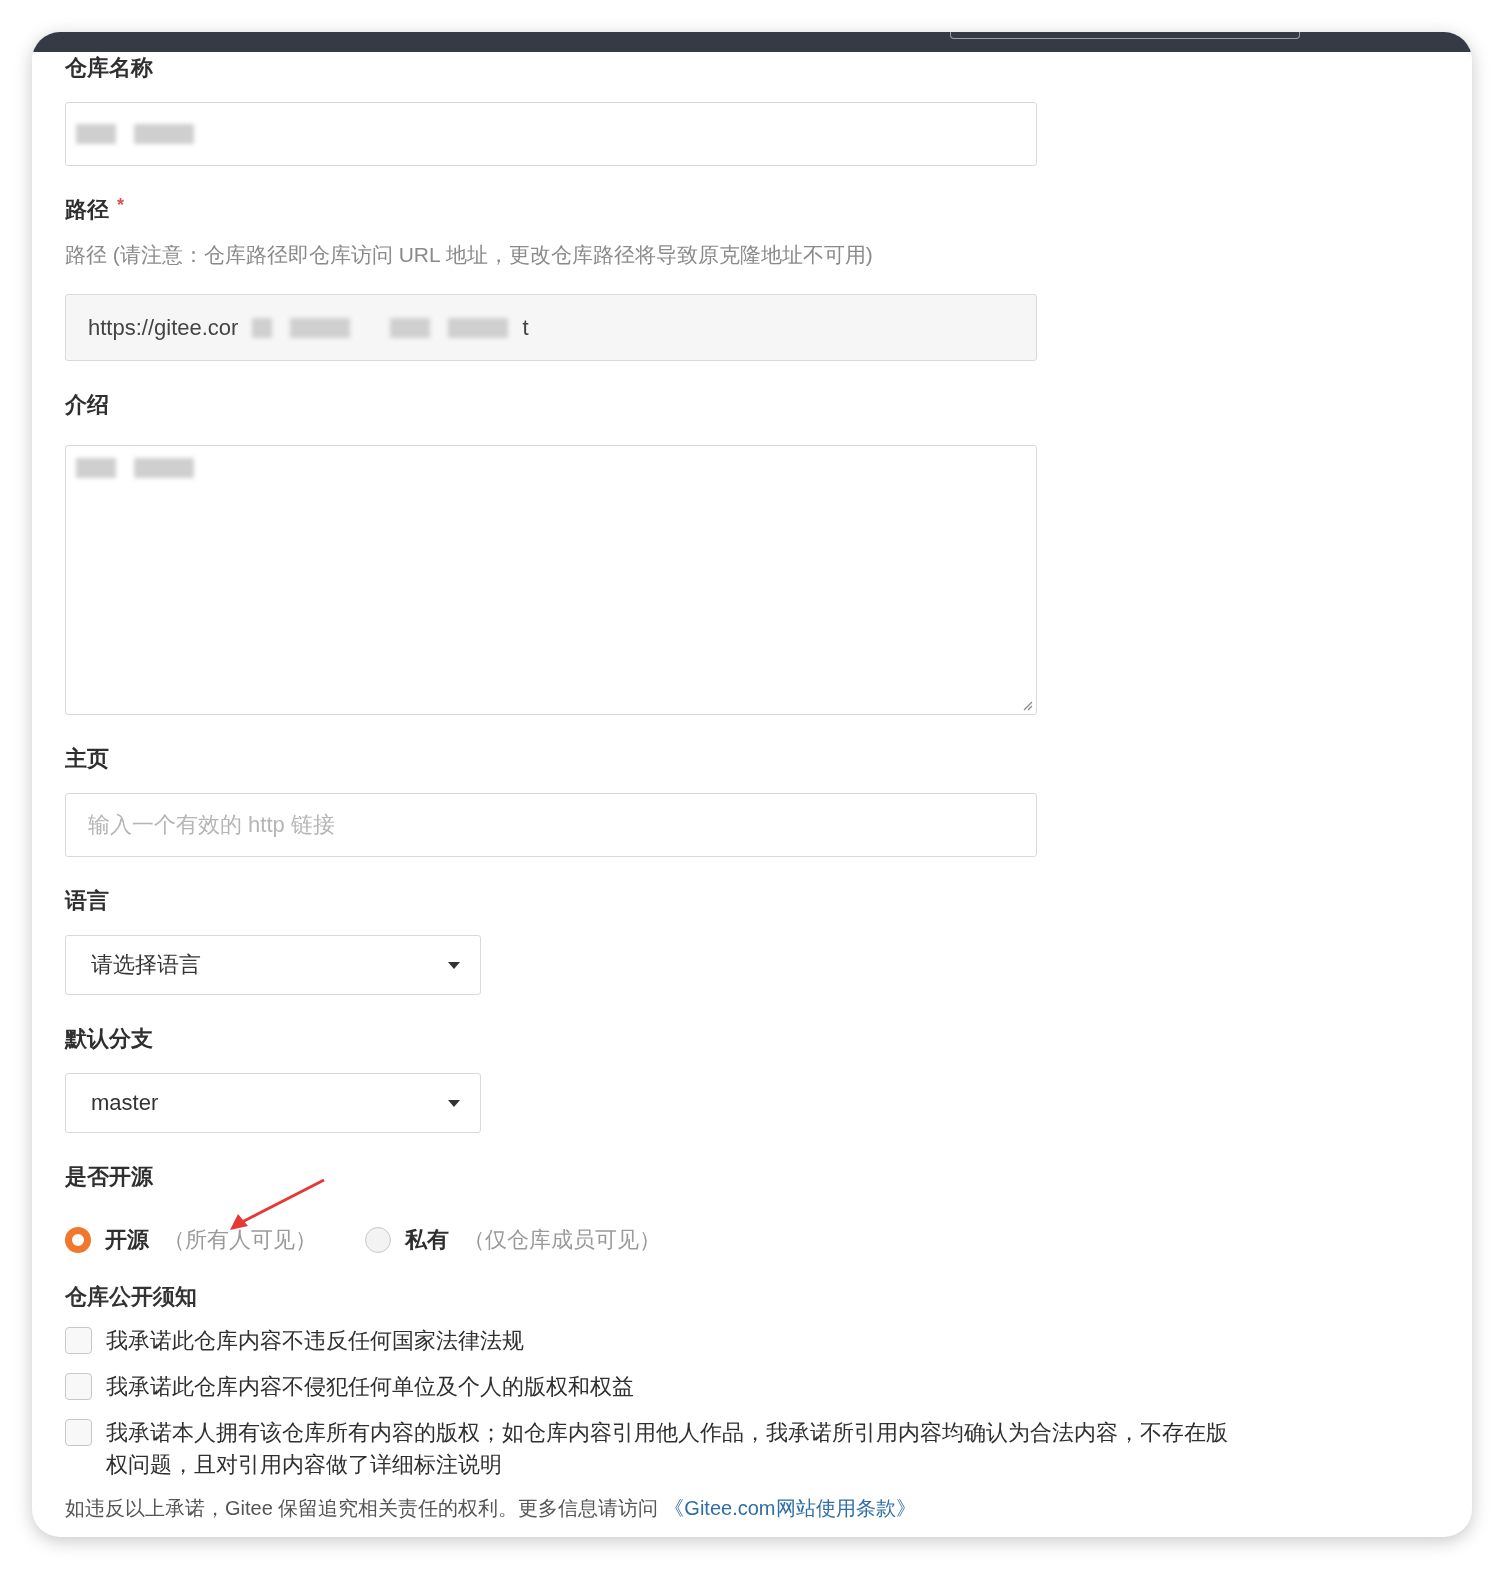 The image size is (1512, 1577). What do you see at coordinates (131, 1297) in the screenshot?
I see `section-title: 仓库公开须知` at bounding box center [131, 1297].